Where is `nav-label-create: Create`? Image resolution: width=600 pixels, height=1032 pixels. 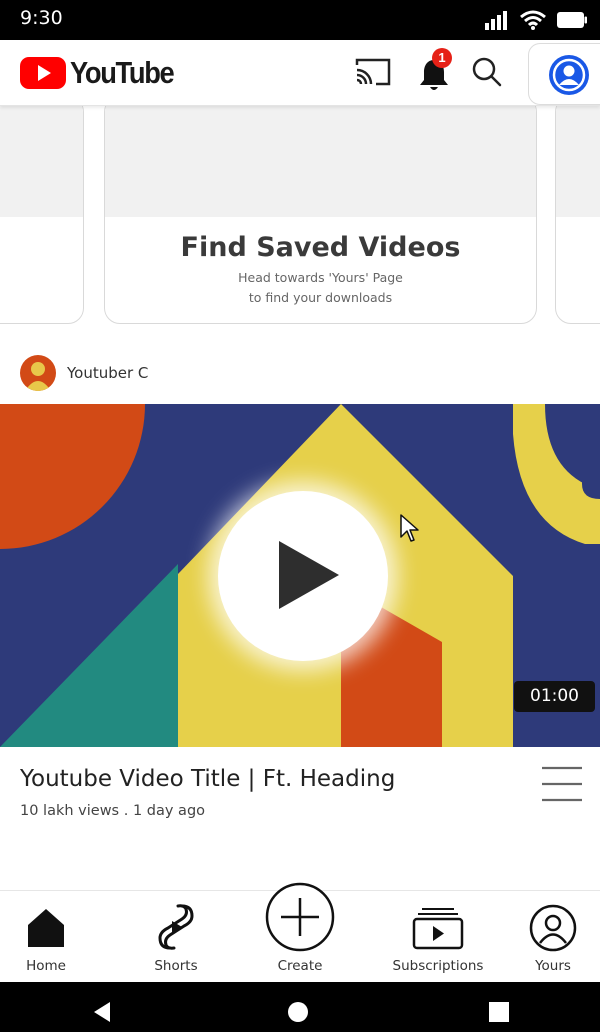 nav-label-create: Create is located at coordinates (300, 966).